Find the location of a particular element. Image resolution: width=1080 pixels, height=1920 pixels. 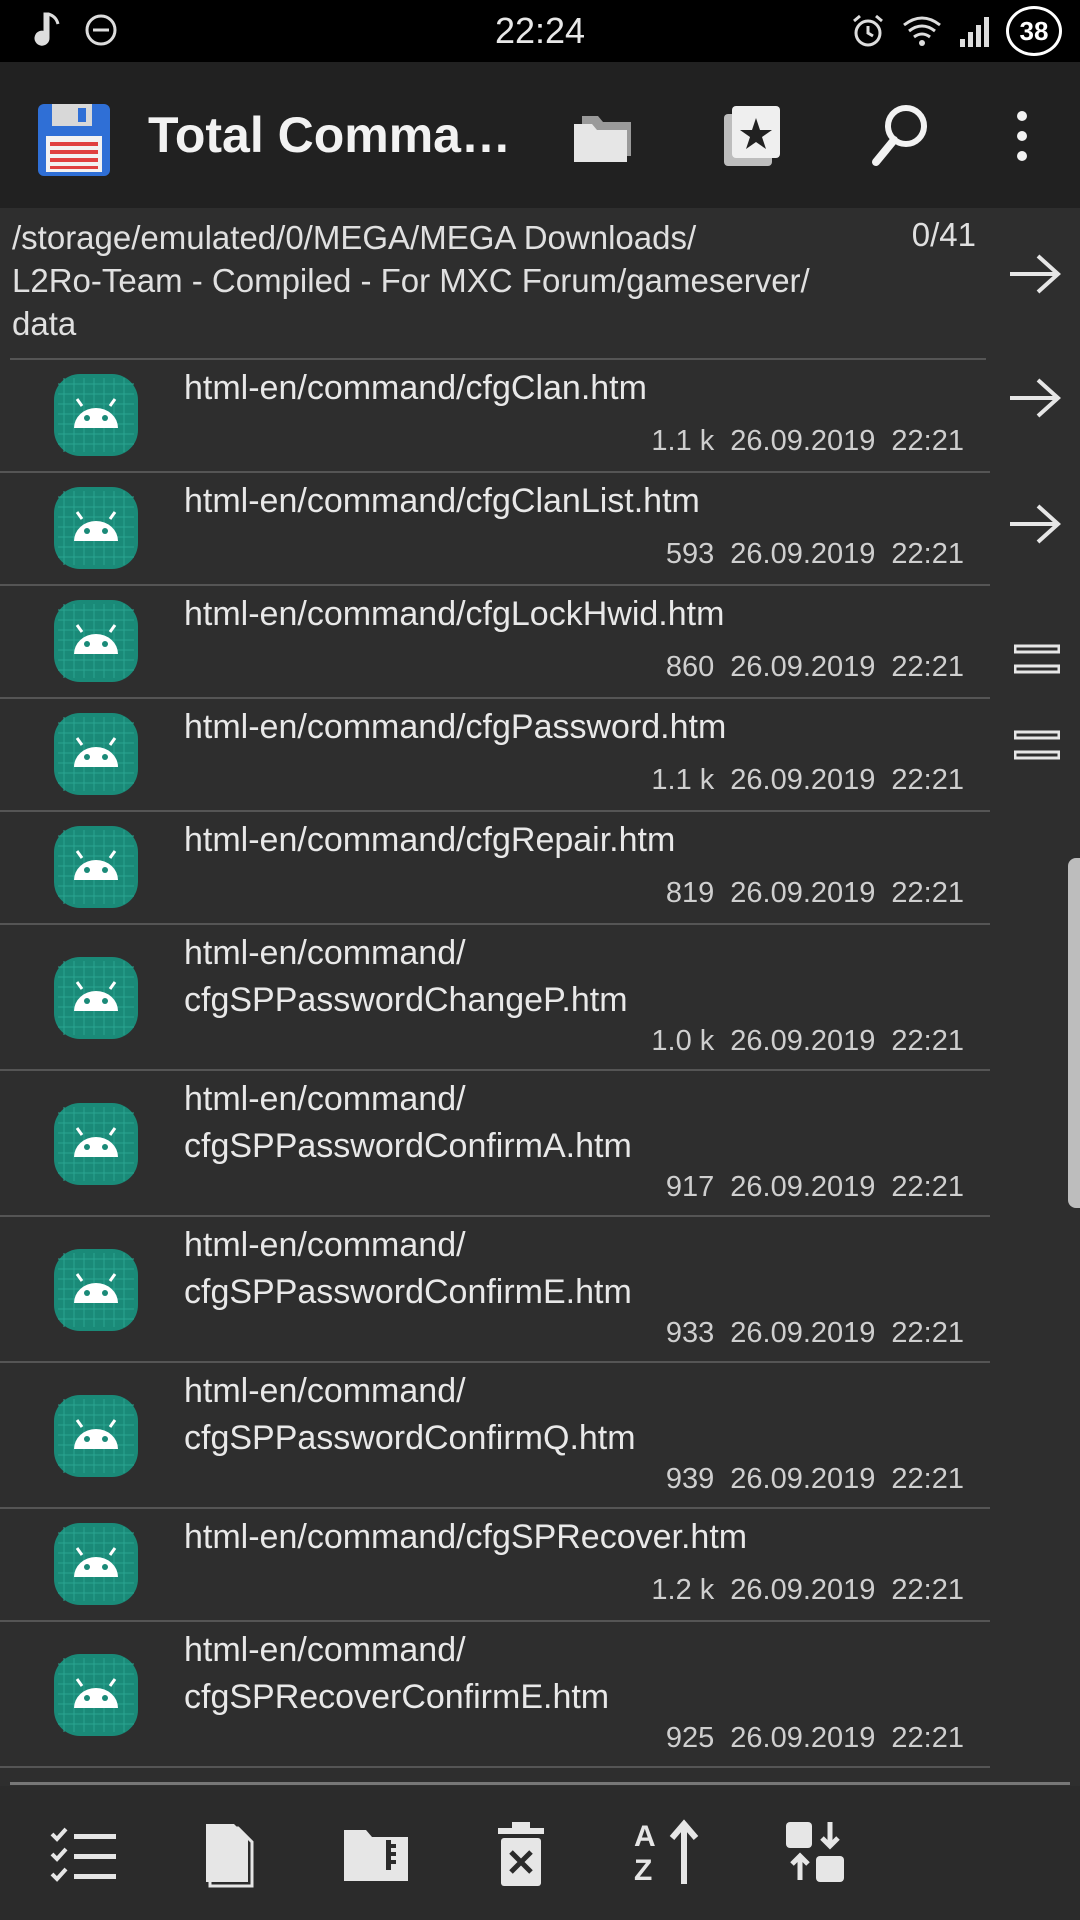

file-name-continued: cfgSPPasswordConfirmE.htm is located at coordinates (408, 1292).